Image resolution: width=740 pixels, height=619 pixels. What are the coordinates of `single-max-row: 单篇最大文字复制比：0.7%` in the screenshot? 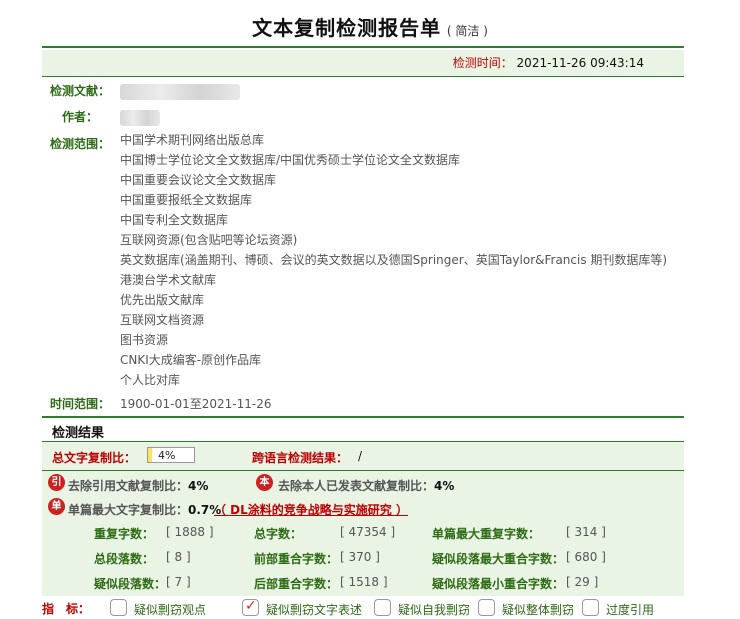 It's located at (144, 509).